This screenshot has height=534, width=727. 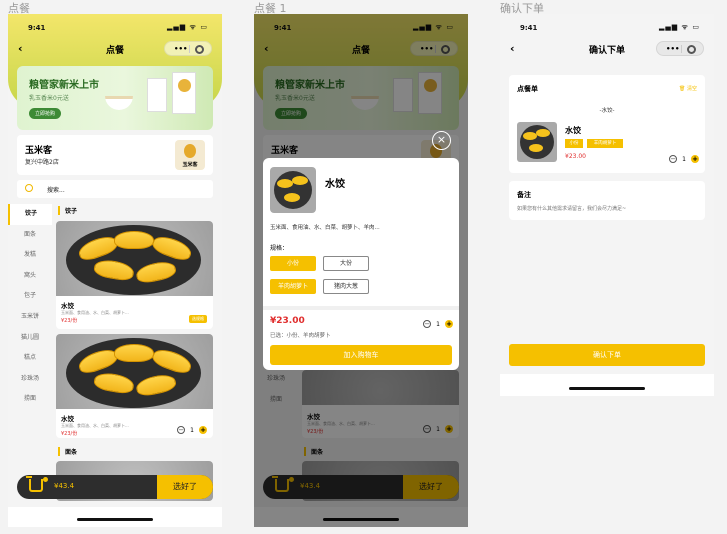 I want to click on order-group-label: -水饺-, so click(x=607, y=111).